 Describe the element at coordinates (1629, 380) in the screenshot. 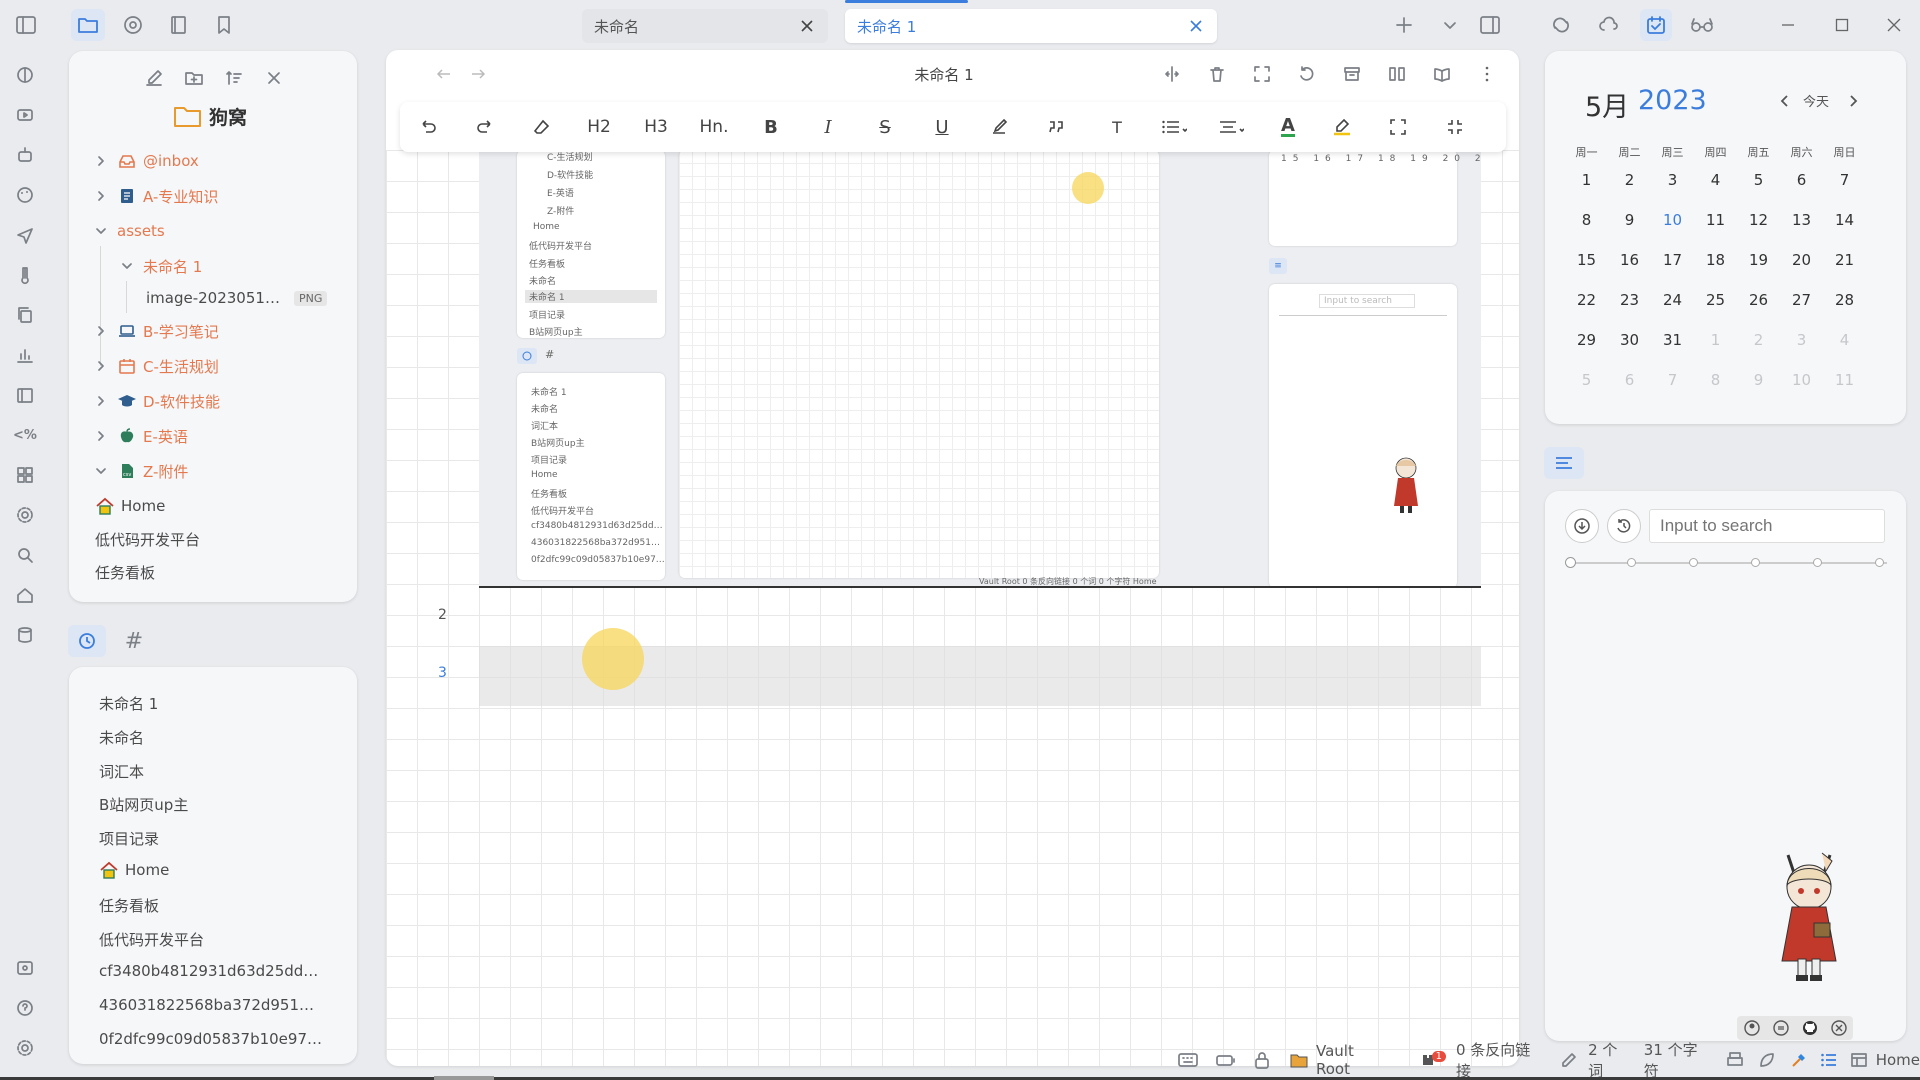

I see `calendar-day: 6` at that location.